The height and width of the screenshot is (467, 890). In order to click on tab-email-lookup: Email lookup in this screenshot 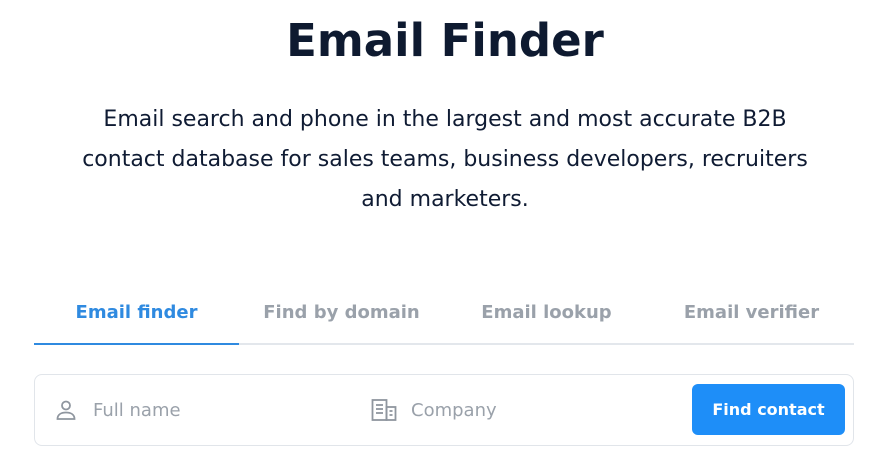, I will do `click(546, 312)`.